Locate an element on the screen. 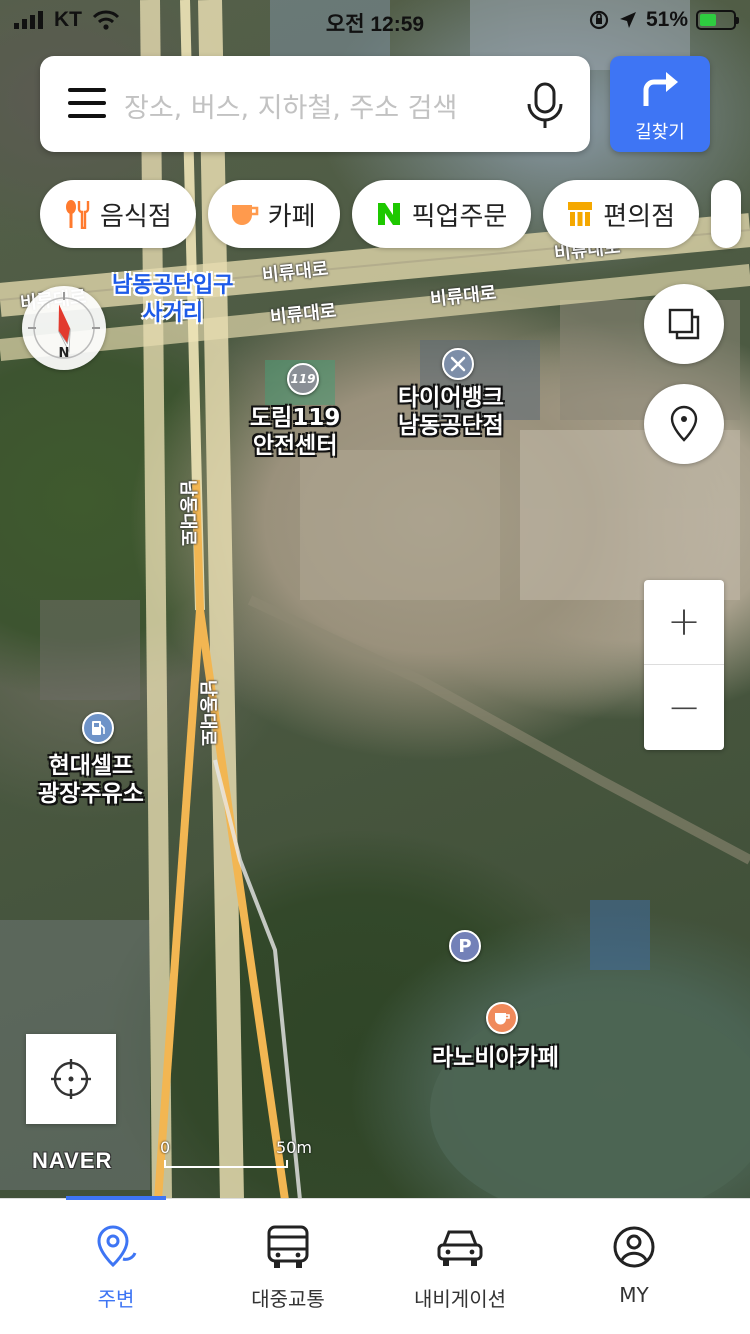 Image resolution: width=750 pixels, height=1334 pixels. compass-button: N is located at coordinates (64, 328).